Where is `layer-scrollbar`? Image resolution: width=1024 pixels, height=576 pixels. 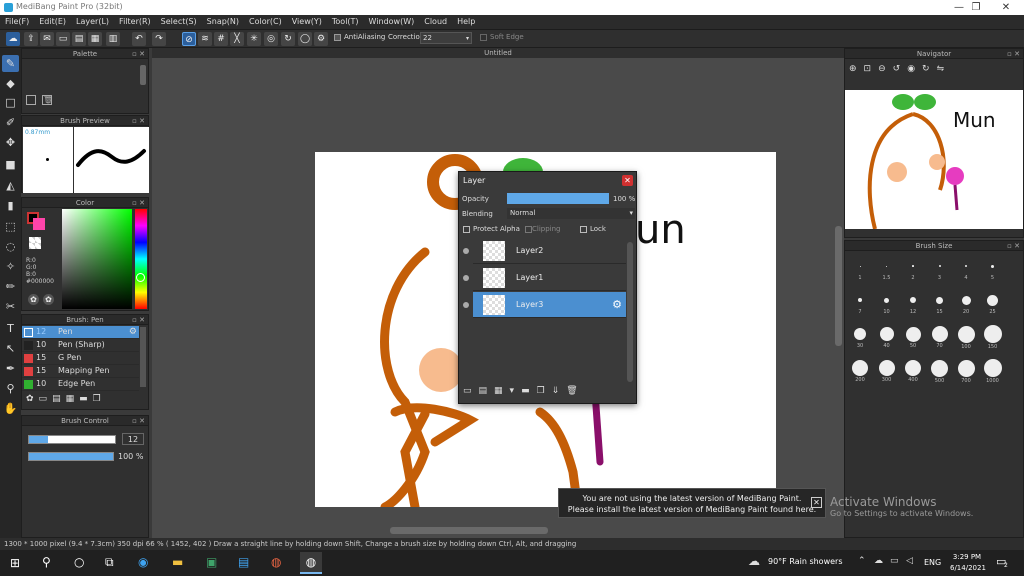
layer-scrollbar is located at coordinates (630, 312).